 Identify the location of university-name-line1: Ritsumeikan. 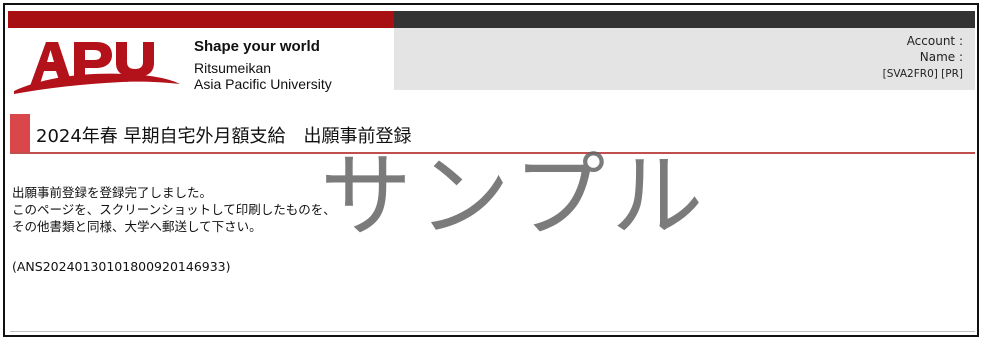
(233, 68).